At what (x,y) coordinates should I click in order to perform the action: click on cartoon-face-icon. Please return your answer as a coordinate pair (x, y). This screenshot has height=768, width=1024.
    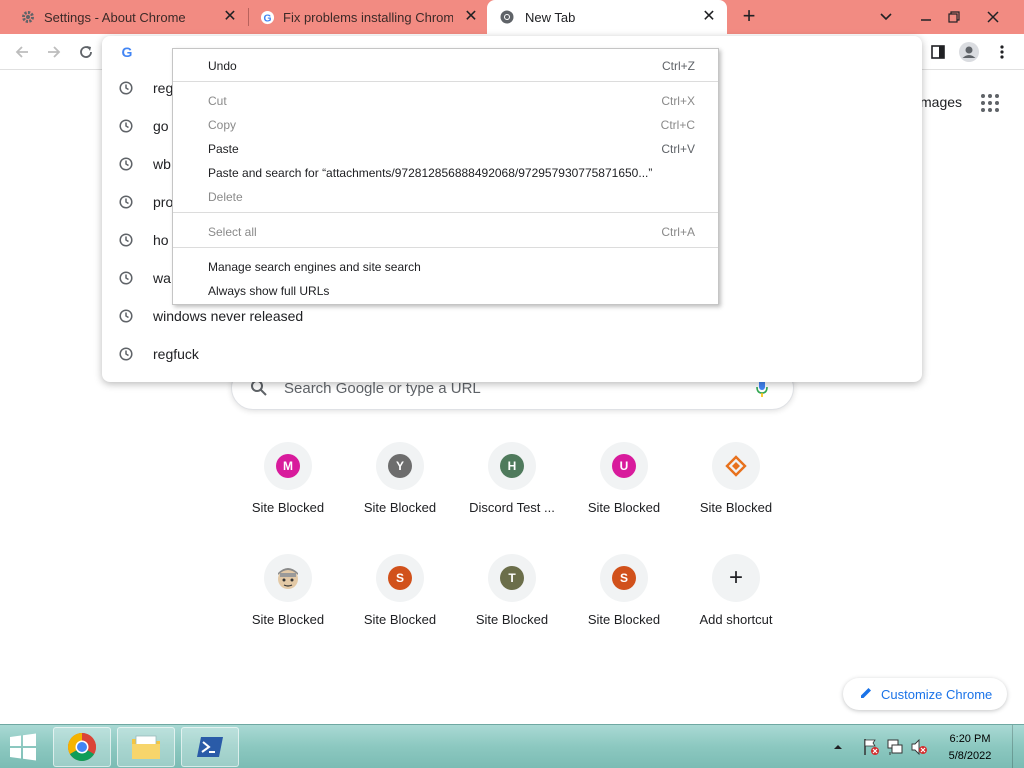
    Looking at the image, I should click on (288, 578).